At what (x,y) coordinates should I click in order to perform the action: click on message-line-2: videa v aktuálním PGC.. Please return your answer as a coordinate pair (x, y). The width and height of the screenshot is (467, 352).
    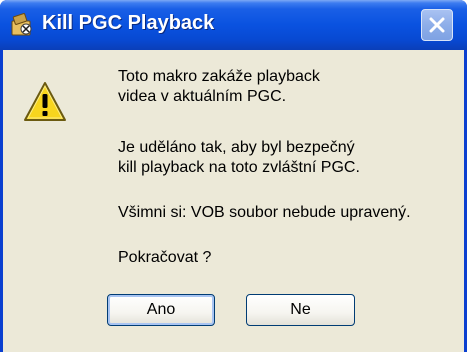
    Looking at the image, I should click on (202, 96).